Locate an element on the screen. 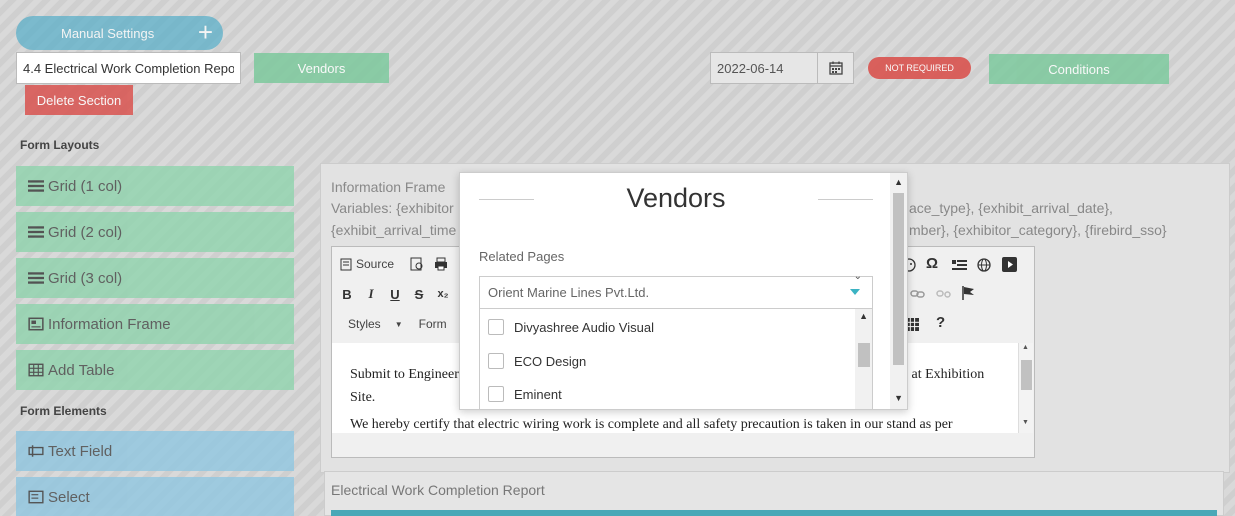 The width and height of the screenshot is (1235, 516). editor-scrollbar: ▲ ▼ is located at coordinates (1025, 388).